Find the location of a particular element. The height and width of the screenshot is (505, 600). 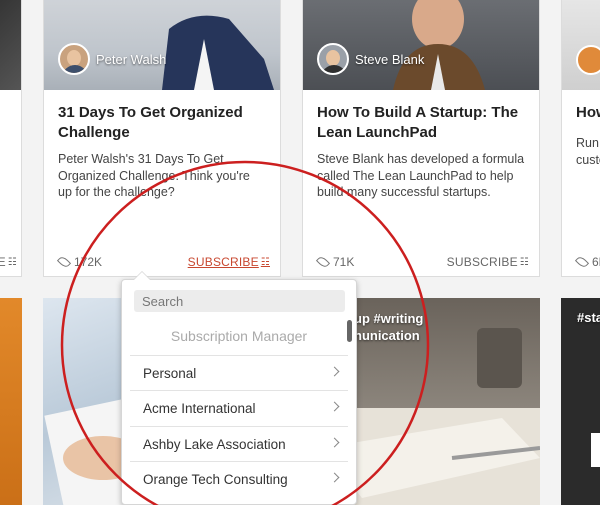

view-count: 6K is located at coordinates (587, 262).